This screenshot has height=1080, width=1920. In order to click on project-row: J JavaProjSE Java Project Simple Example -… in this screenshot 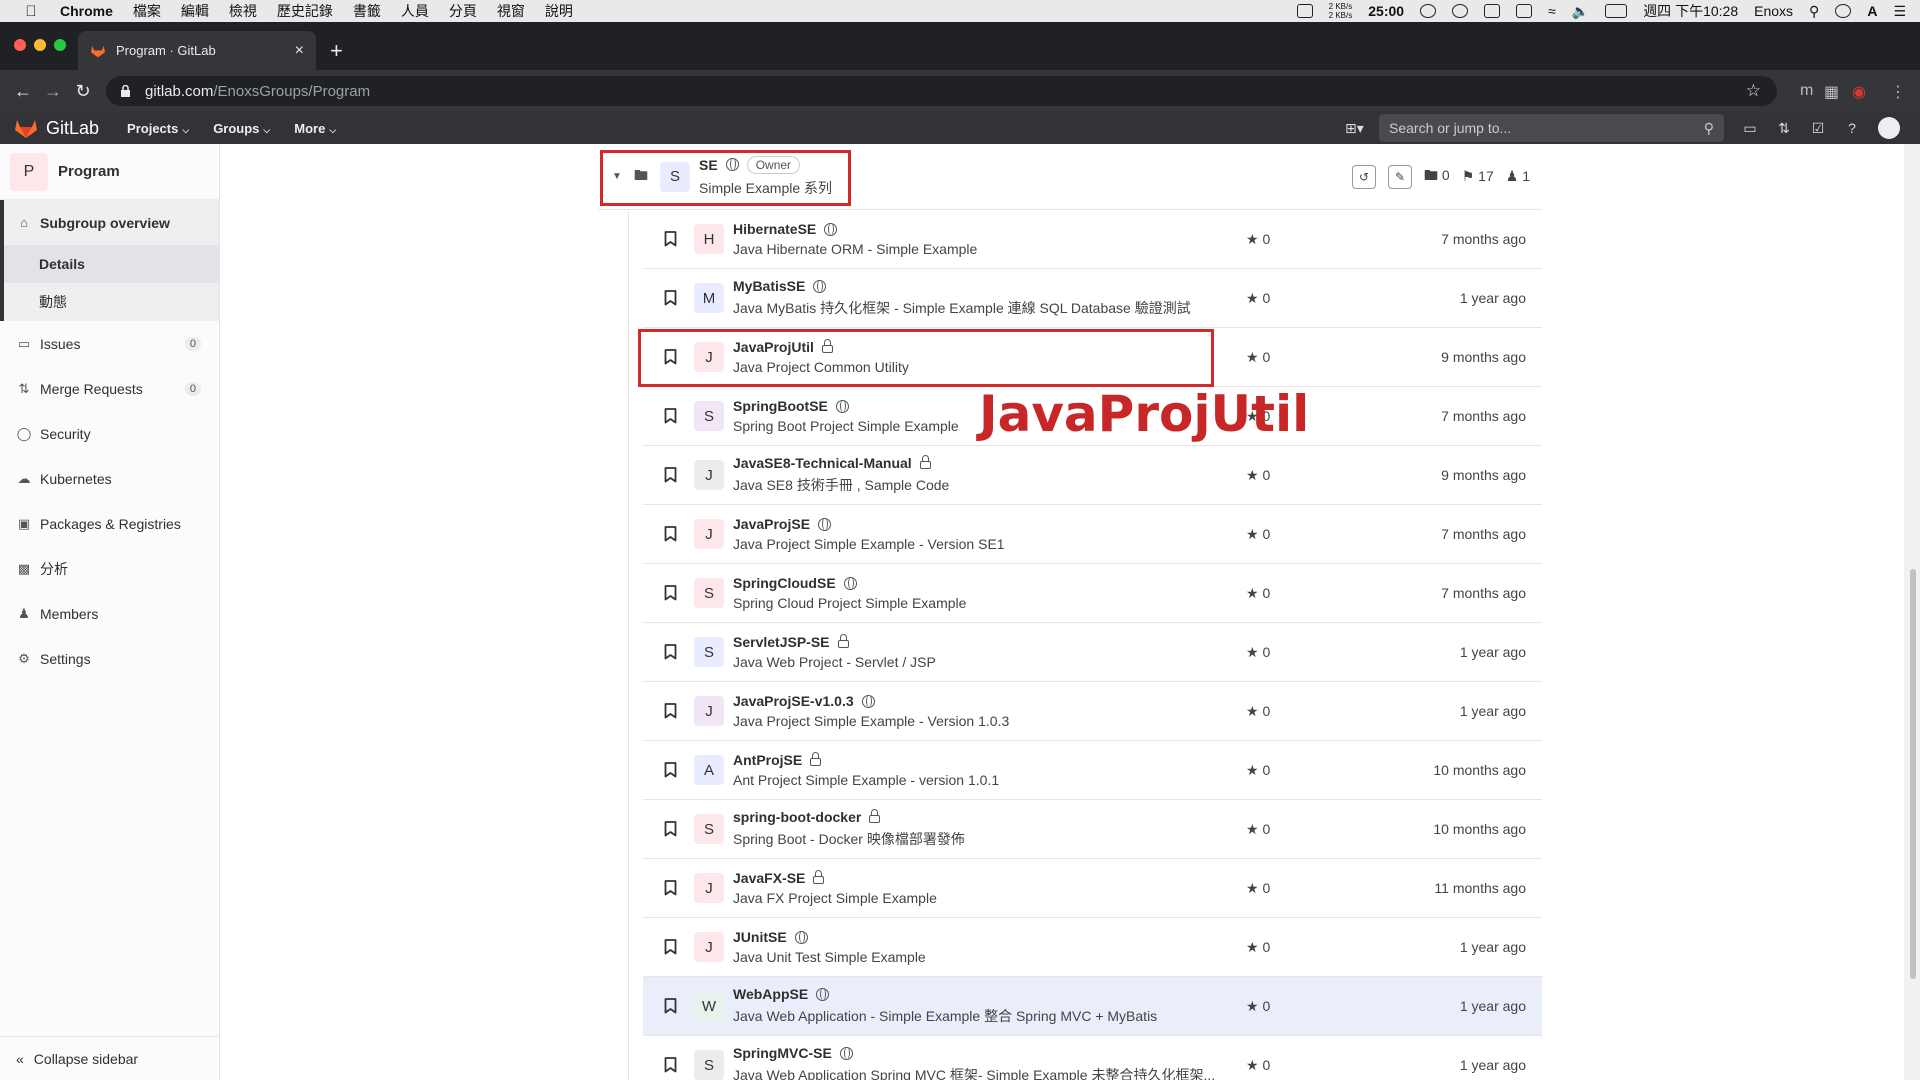, I will do `click(1092, 534)`.